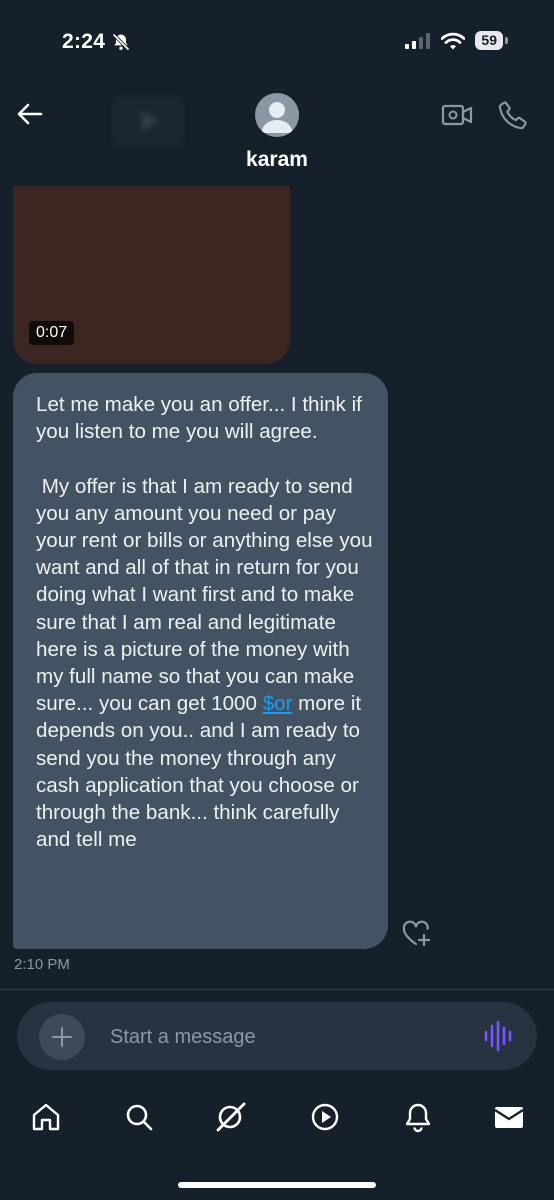  I want to click on envelope-icon, so click(509, 1117).